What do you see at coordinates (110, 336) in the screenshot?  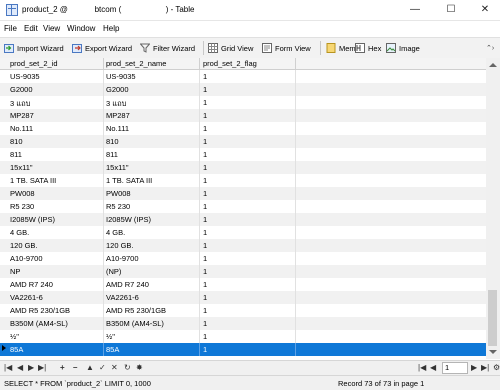 I see `cell-prod-set-2-name: ½"` at bounding box center [110, 336].